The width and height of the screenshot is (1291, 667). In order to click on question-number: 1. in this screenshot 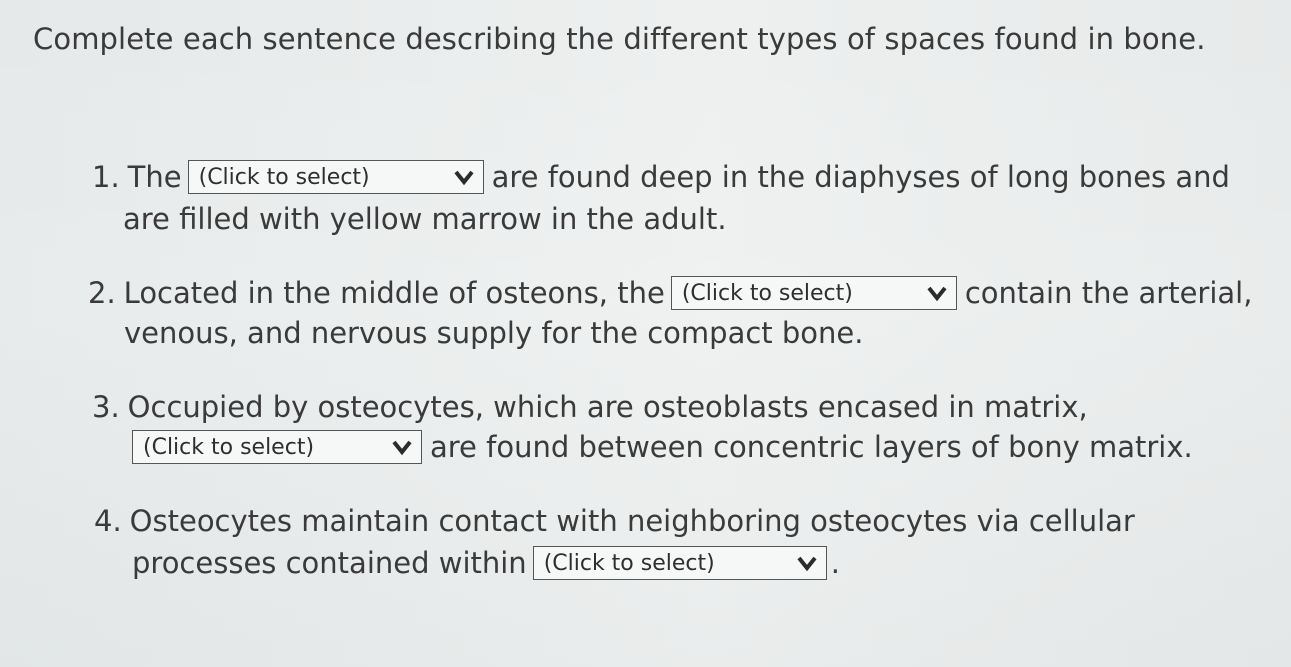, I will do `click(106, 177)`.